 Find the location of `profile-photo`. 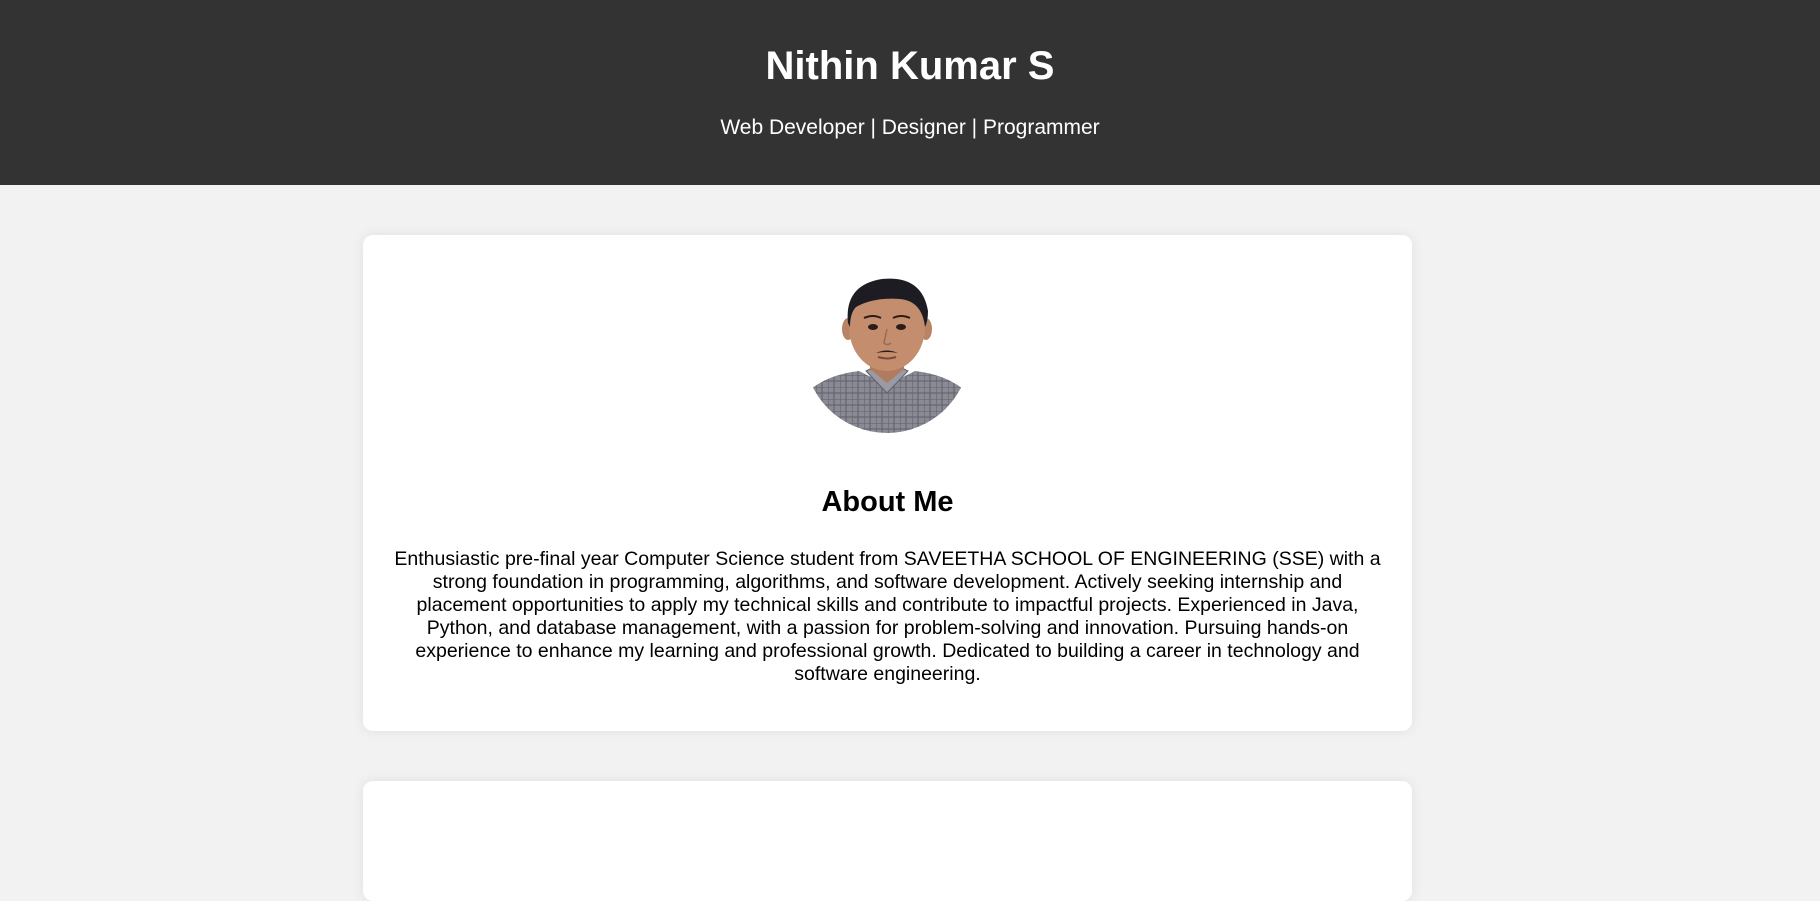

profile-photo is located at coordinates (887, 350).